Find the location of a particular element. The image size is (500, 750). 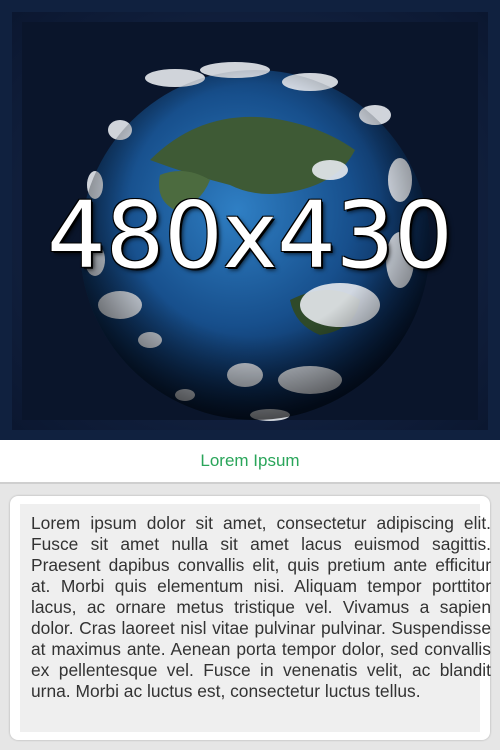

caption-bar: Lorem Ipsum is located at coordinates (250, 462).